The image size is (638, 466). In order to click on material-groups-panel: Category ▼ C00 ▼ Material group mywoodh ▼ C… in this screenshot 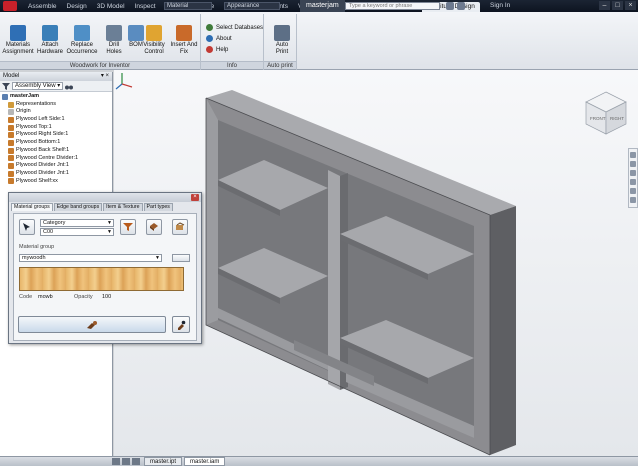, I will do `click(105, 277)`.